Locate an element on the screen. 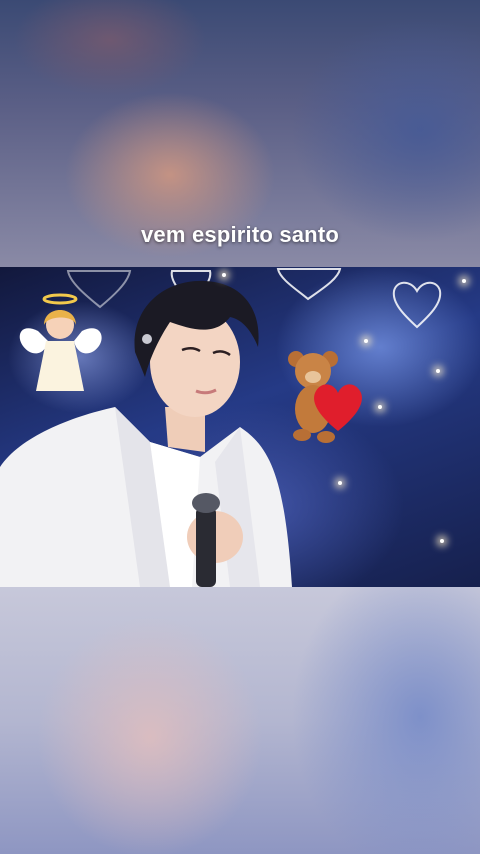 The width and height of the screenshot is (480, 854). angel-sticker is located at coordinates (60, 342).